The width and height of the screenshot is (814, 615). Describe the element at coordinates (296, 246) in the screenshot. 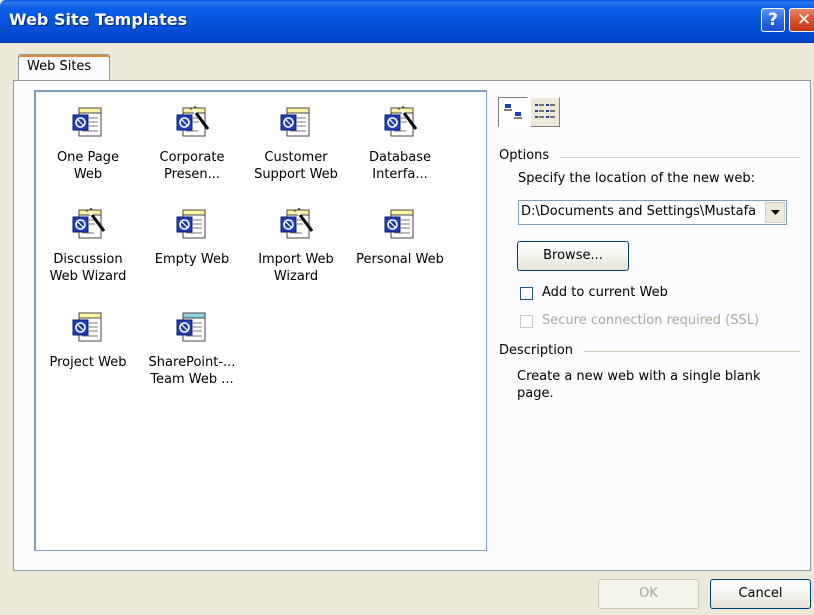

I see `template-item-import-web-wizard: Import Web Wizard` at that location.